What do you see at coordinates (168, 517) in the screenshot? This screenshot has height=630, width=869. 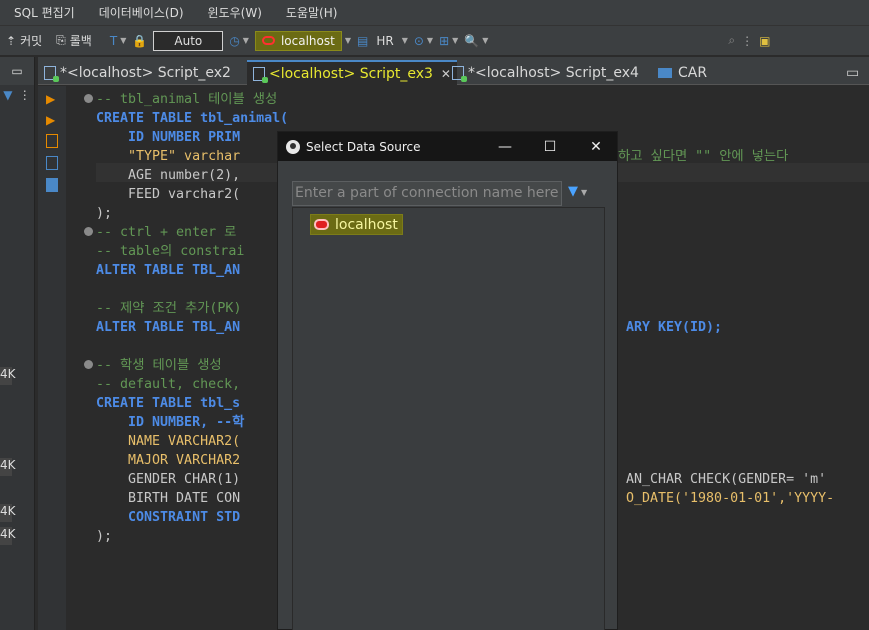 I see `code-line: CONSTRAINT STD` at bounding box center [168, 517].